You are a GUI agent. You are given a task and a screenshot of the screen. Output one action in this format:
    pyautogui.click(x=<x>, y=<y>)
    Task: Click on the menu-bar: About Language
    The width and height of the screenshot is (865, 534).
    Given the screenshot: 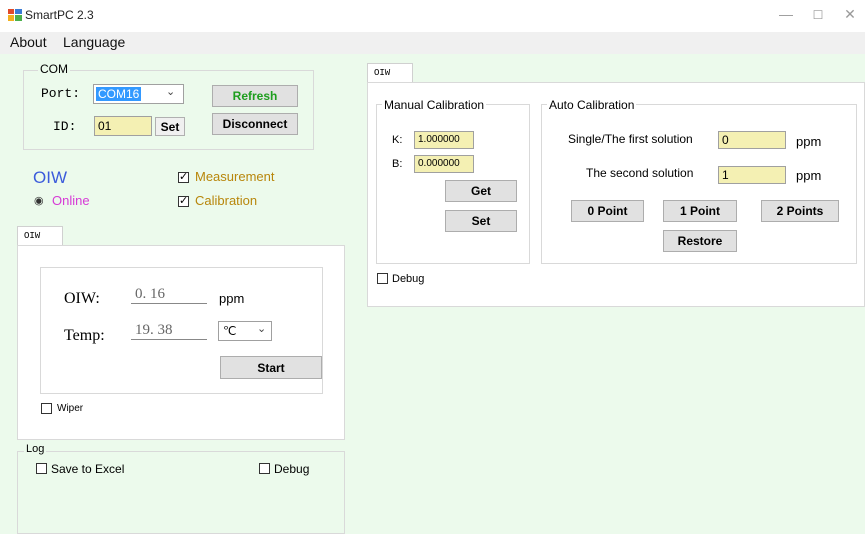 What is the action you would take?
    pyautogui.click(x=432, y=43)
    